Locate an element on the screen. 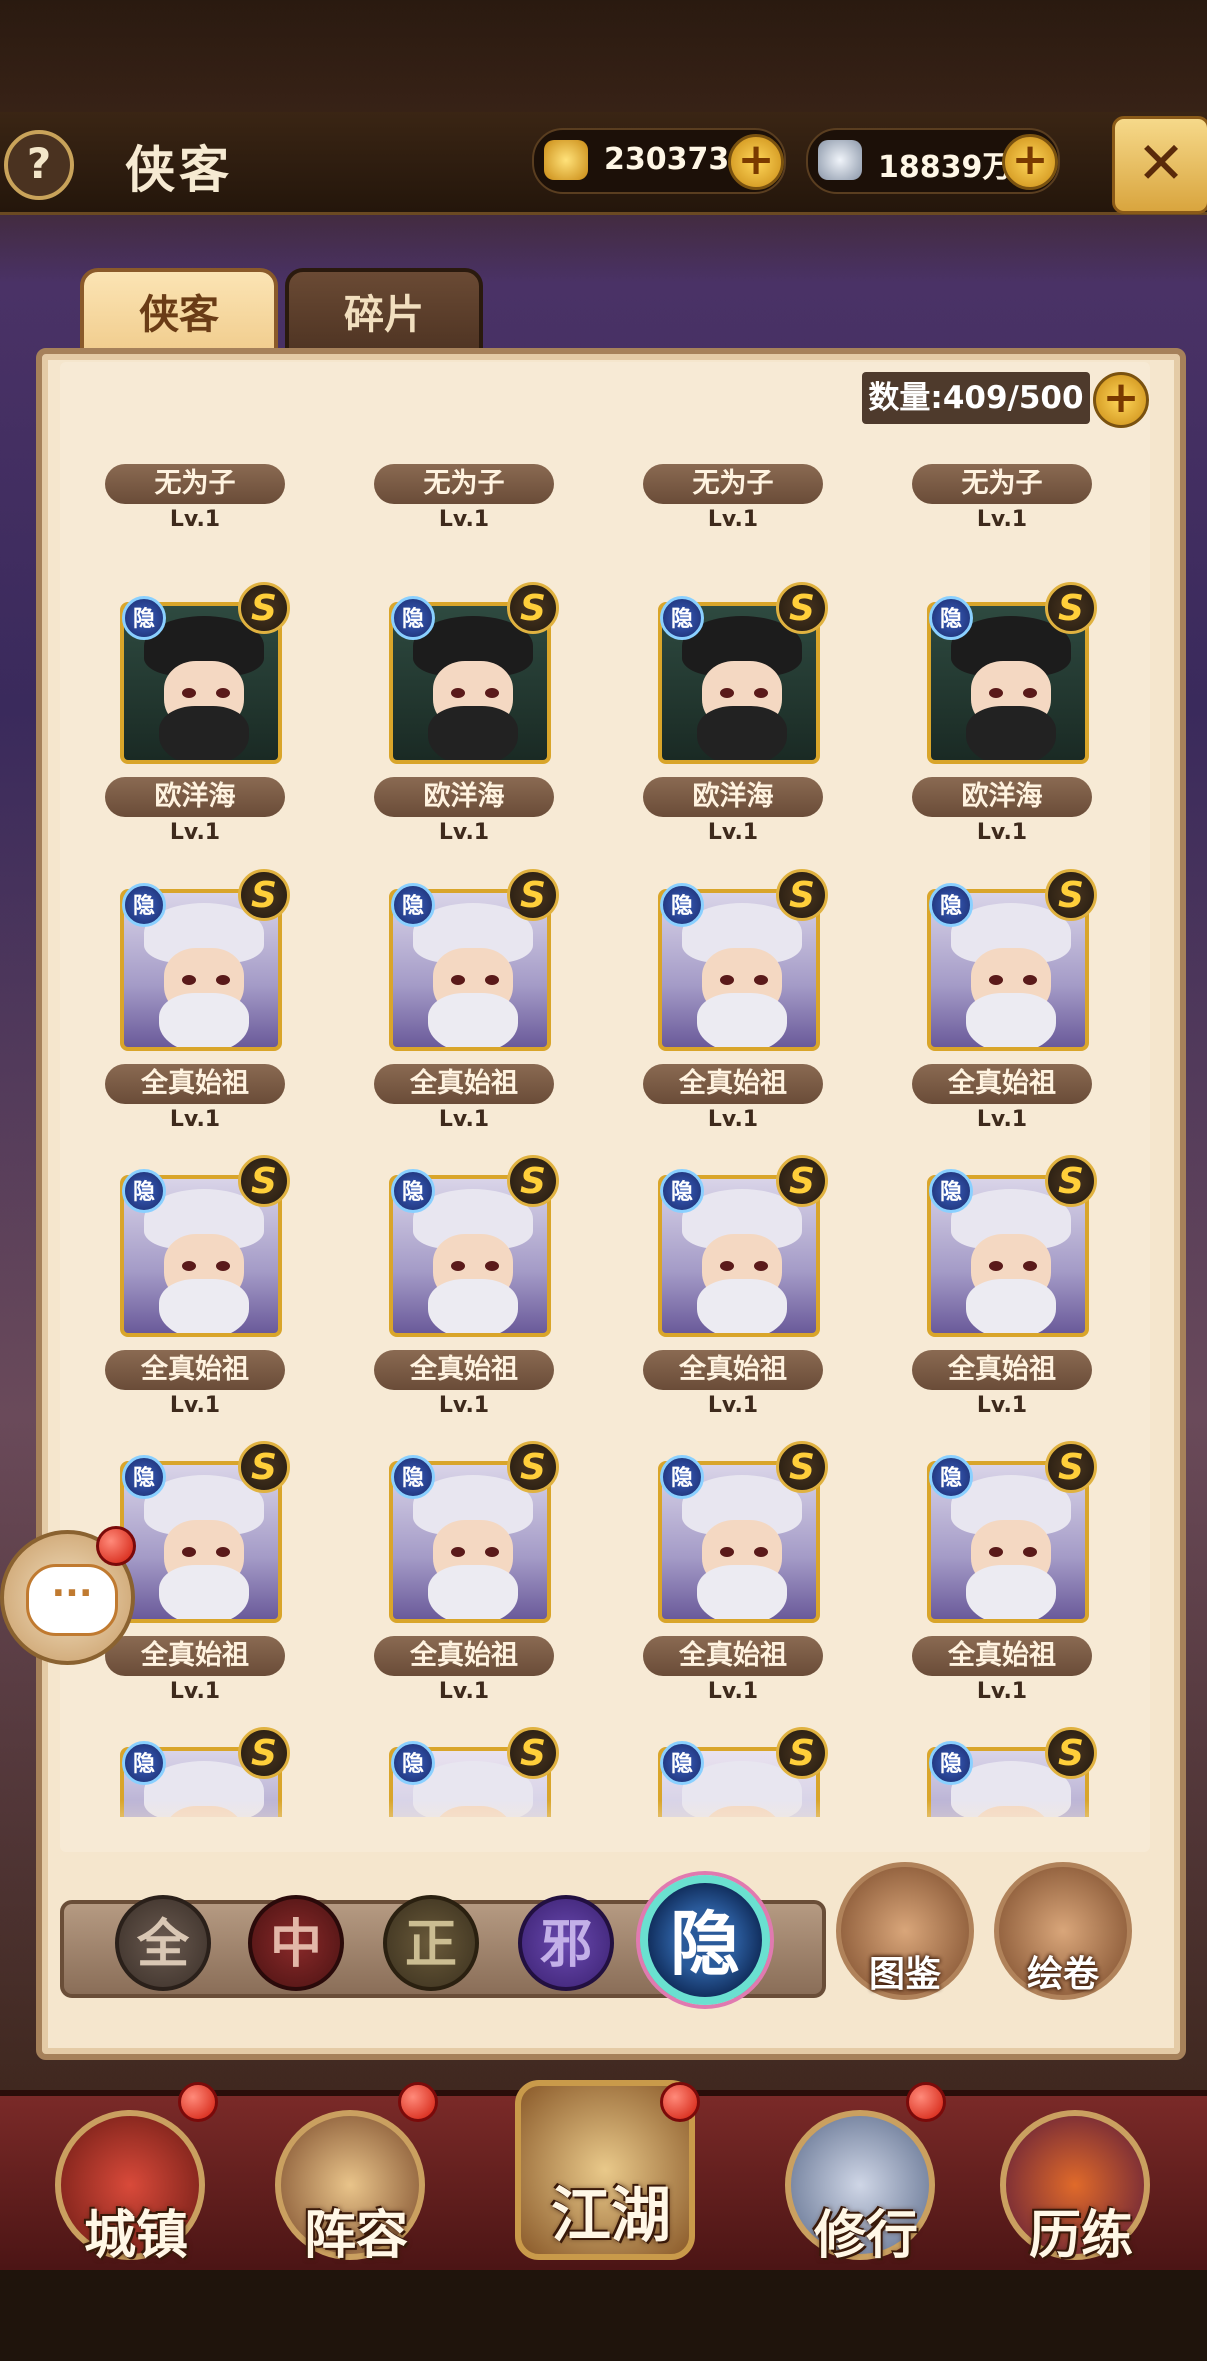 Image resolution: width=1207 pixels, height=2361 pixels. codex-button: 图鉴 is located at coordinates (905, 1931).